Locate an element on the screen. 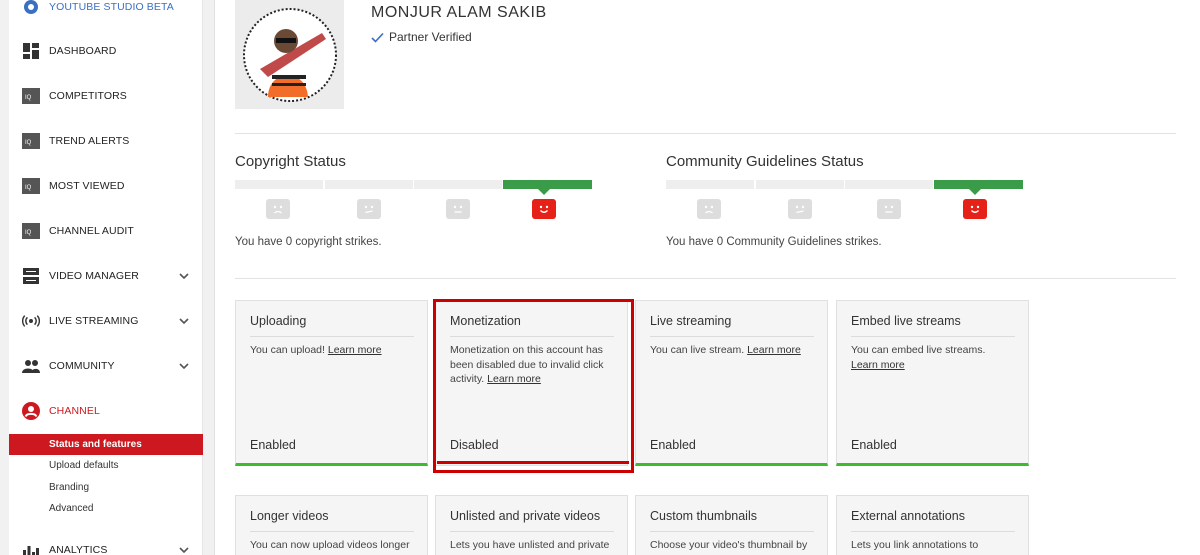 The image size is (1200, 555). sidebar-item-analytics: ANALYTICS is located at coordinates (106, 544).